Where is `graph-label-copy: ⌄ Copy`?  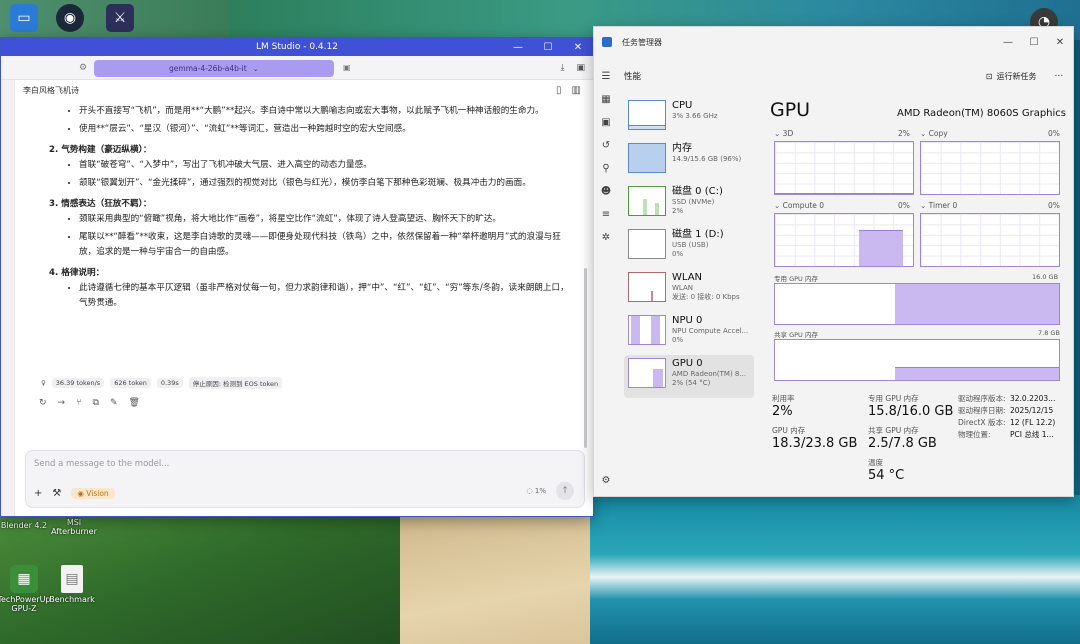 graph-label-copy: ⌄ Copy is located at coordinates (934, 133).